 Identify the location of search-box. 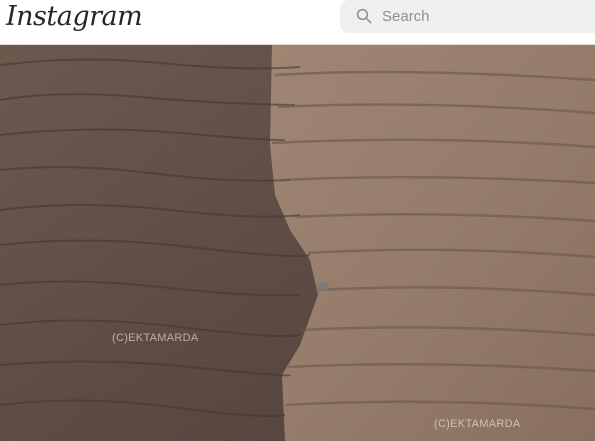
(467, 16).